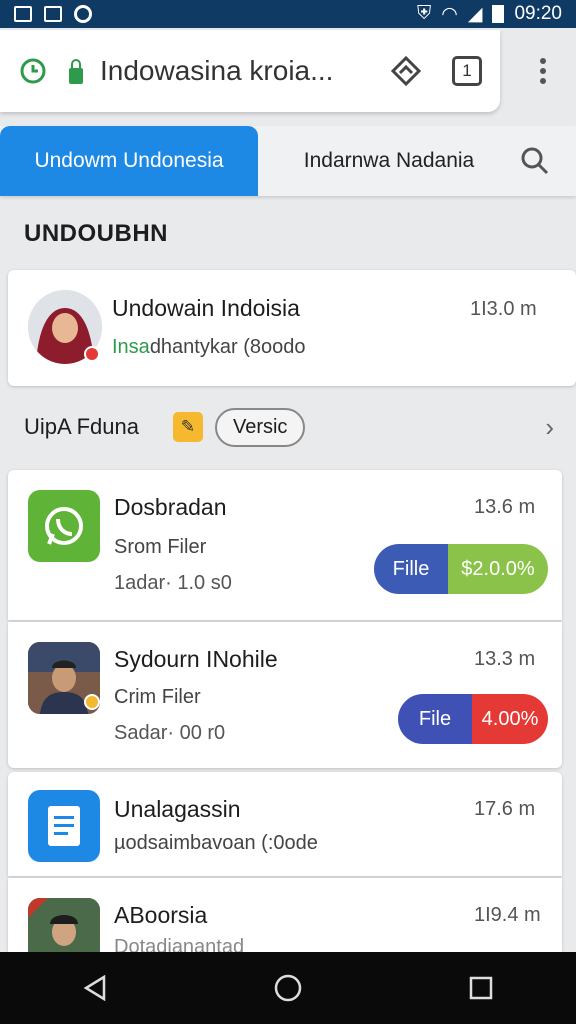 Image resolution: width=576 pixels, height=1024 pixels. Describe the element at coordinates (505, 809) in the screenshot. I see `item-time: 17.6 m` at that location.